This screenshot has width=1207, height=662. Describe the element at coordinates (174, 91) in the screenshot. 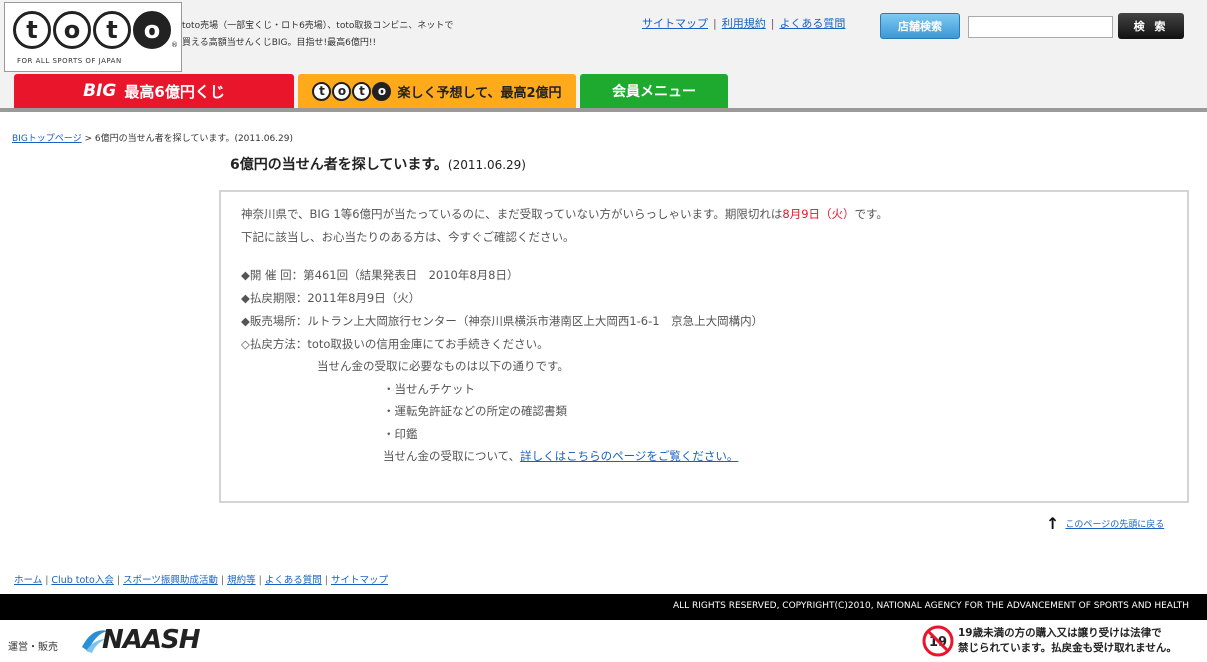

I see `tab-big-label: 最高6億円くじ` at that location.